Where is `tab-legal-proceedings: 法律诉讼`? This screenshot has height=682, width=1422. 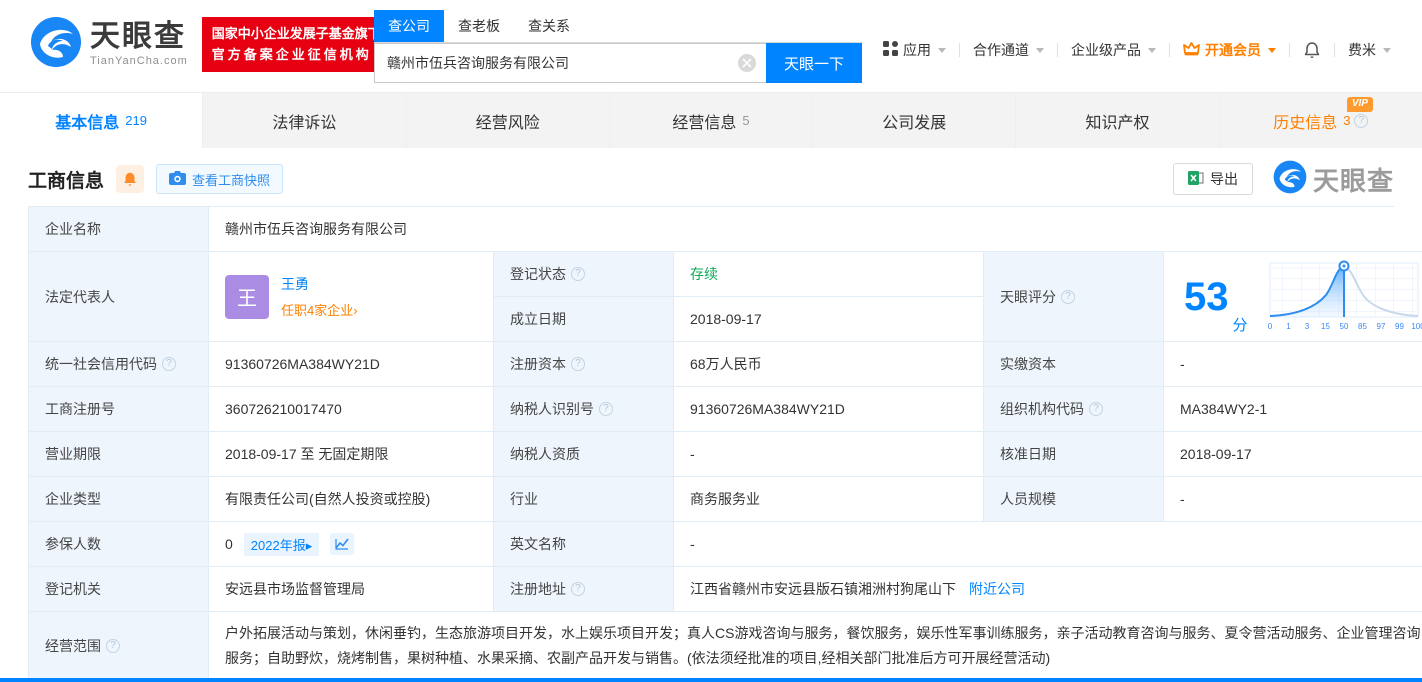 tab-legal-proceedings: 法律诉讼 is located at coordinates (305, 120).